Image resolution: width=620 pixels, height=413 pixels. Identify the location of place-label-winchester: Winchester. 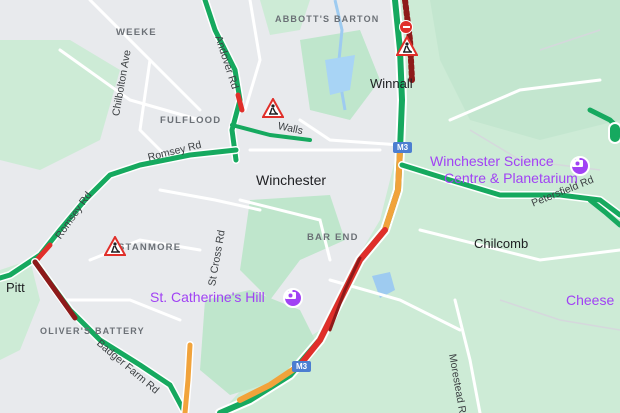
(291, 180).